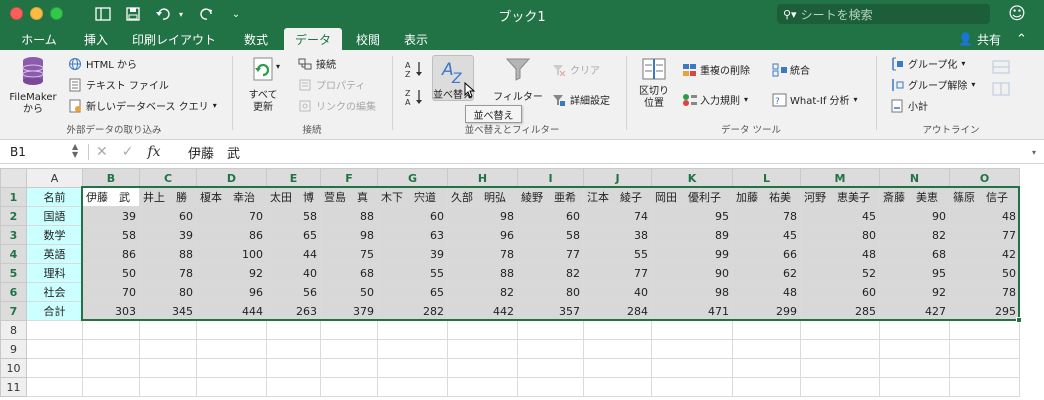 This screenshot has width=1044, height=400. I want to click on cell-G10, so click(412, 368).